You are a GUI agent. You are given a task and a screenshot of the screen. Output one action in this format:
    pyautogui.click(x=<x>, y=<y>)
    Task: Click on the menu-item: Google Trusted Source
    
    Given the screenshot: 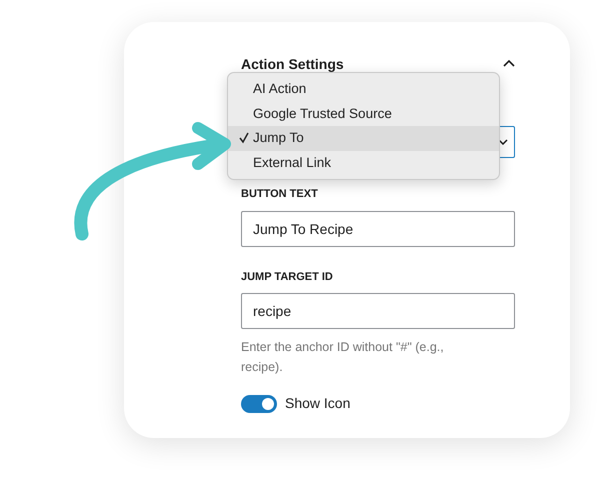 What is the action you would take?
    pyautogui.click(x=363, y=114)
    